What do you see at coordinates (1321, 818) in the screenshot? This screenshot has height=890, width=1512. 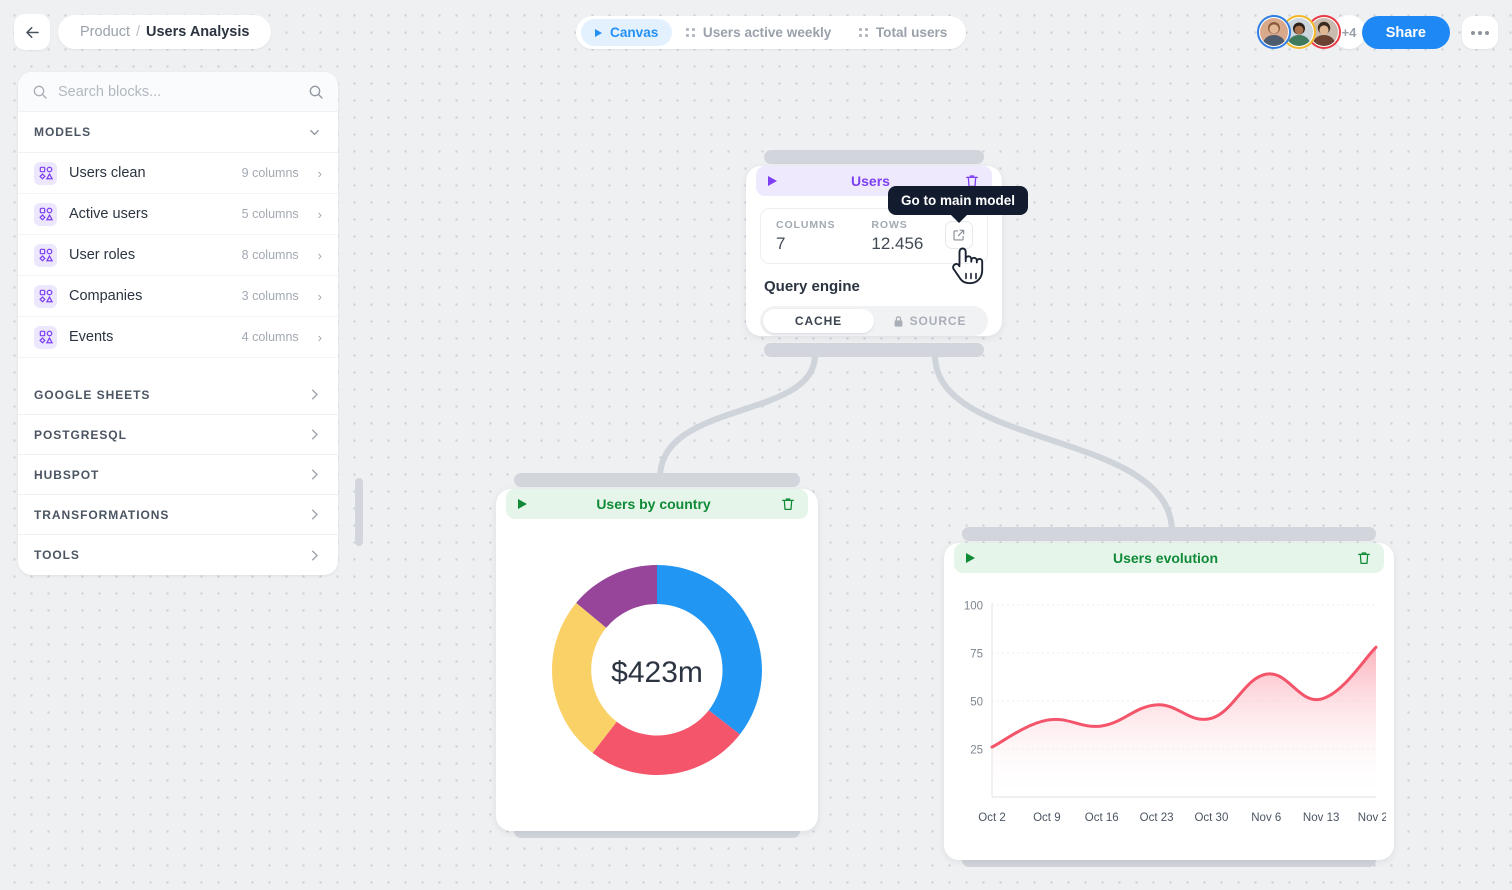 I see `svg-text: Nov 13` at bounding box center [1321, 818].